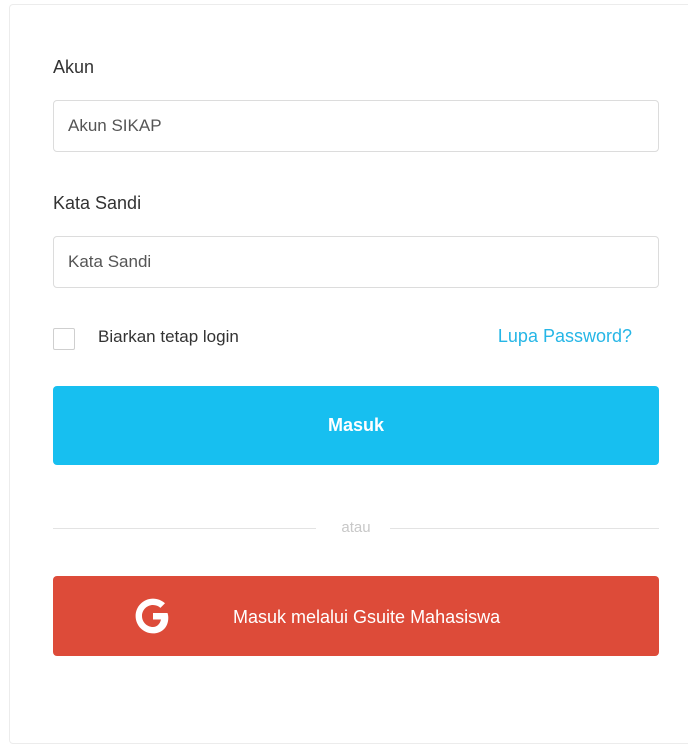 The width and height of the screenshot is (688, 744). Describe the element at coordinates (367, 617) in the screenshot. I see `google-login-label: Masuk melalui Gsuite Mahasiswa` at that location.